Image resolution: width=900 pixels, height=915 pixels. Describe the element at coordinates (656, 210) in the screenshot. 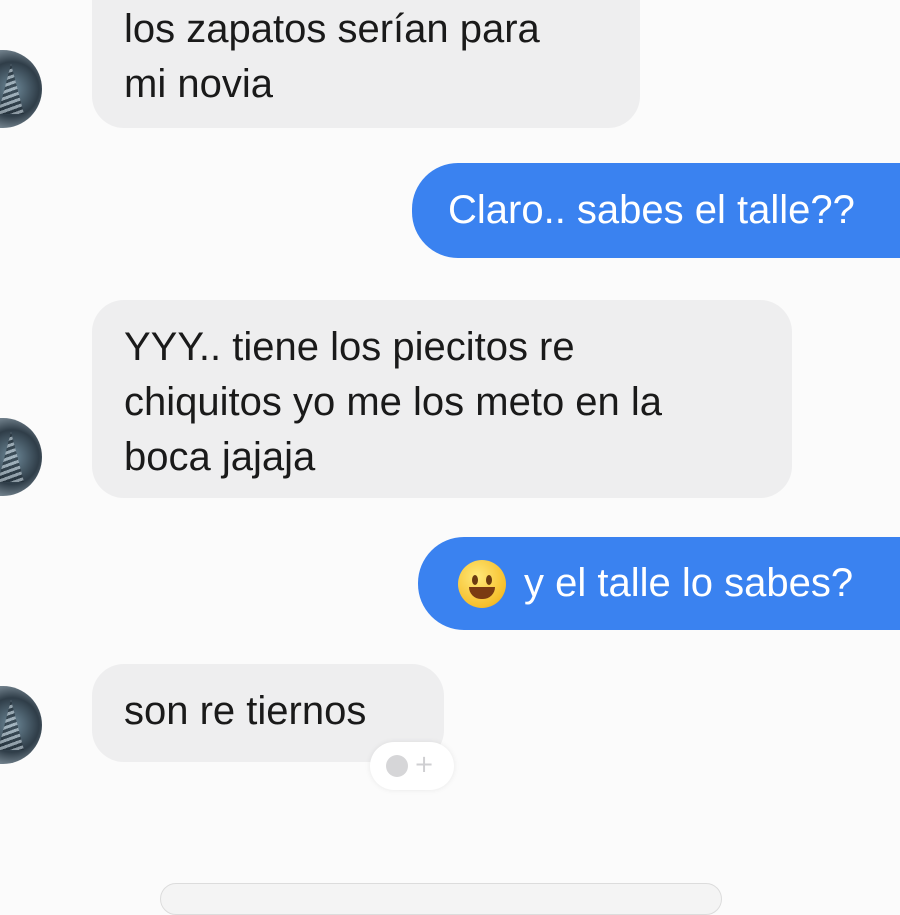

I see `outgoing-message: Claro.. sabes el talle??` at that location.